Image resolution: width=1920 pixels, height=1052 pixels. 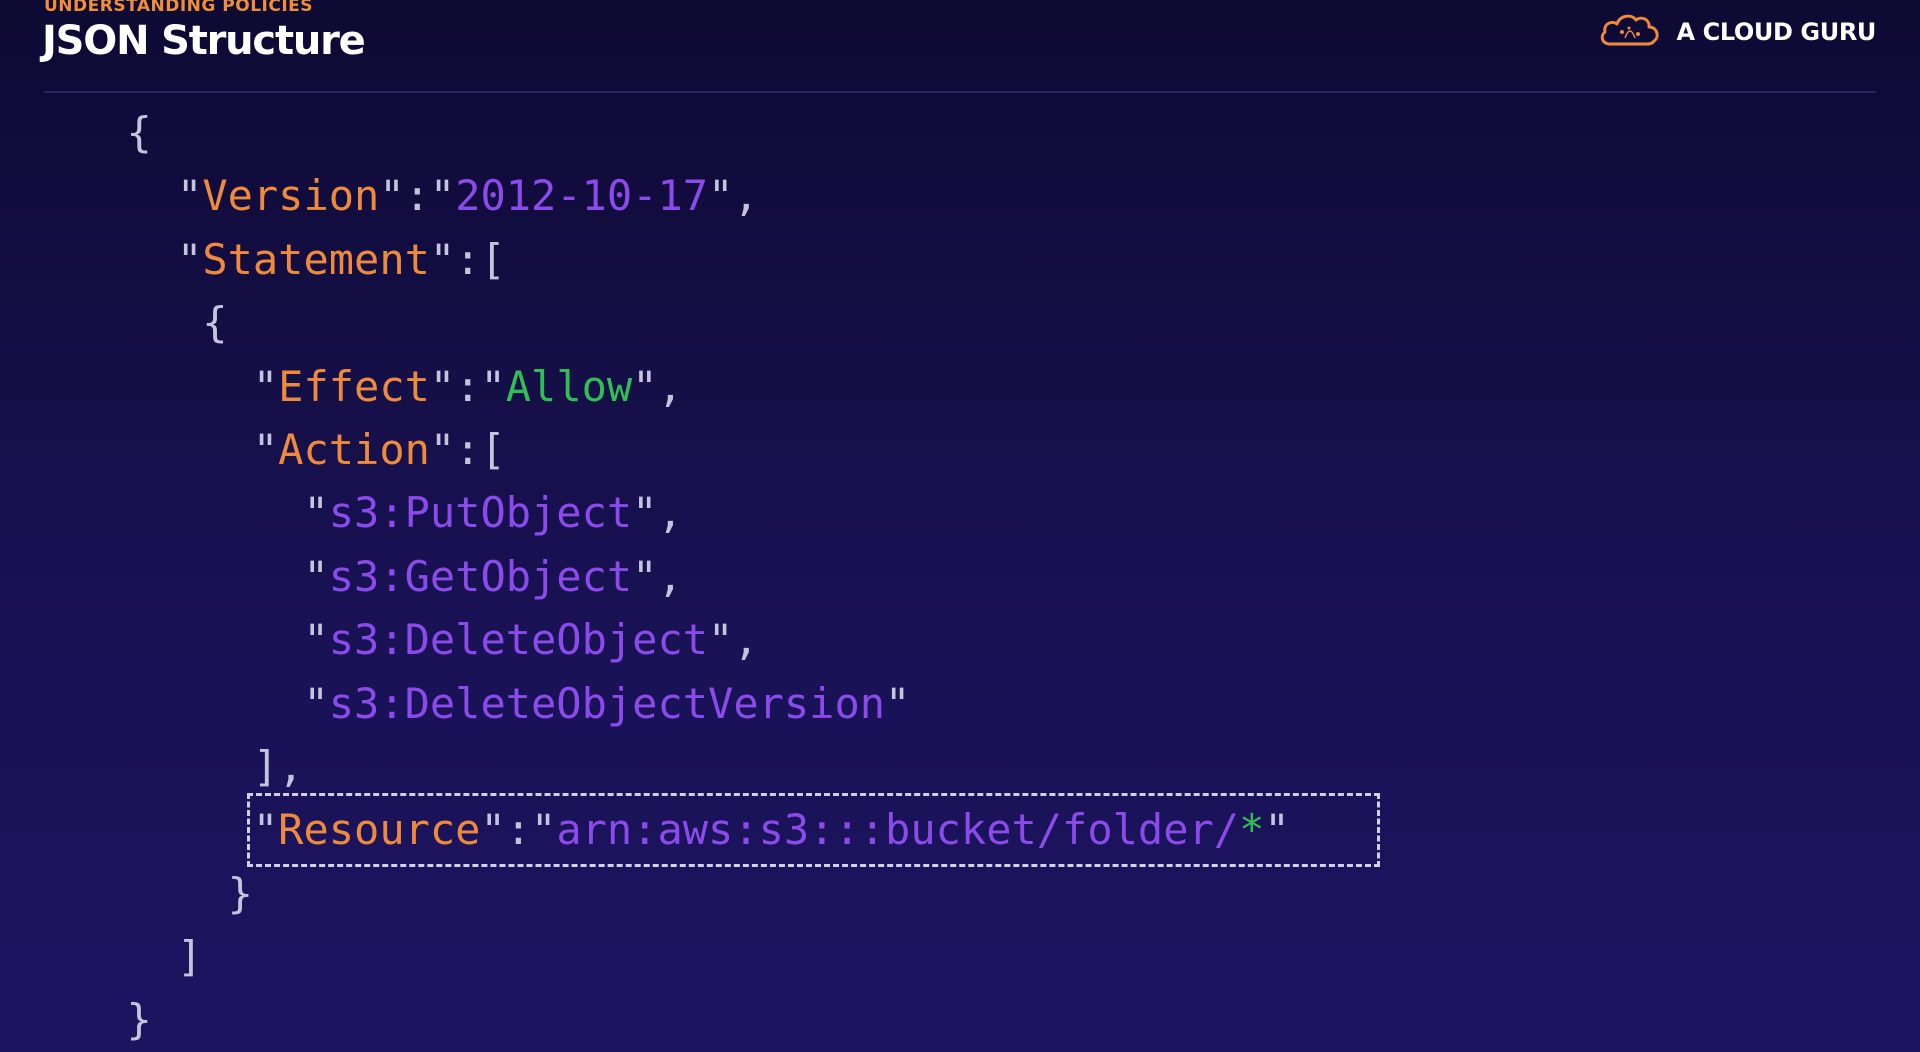 What do you see at coordinates (493, 449) in the screenshot?
I see `action-open-bracket: [` at bounding box center [493, 449].